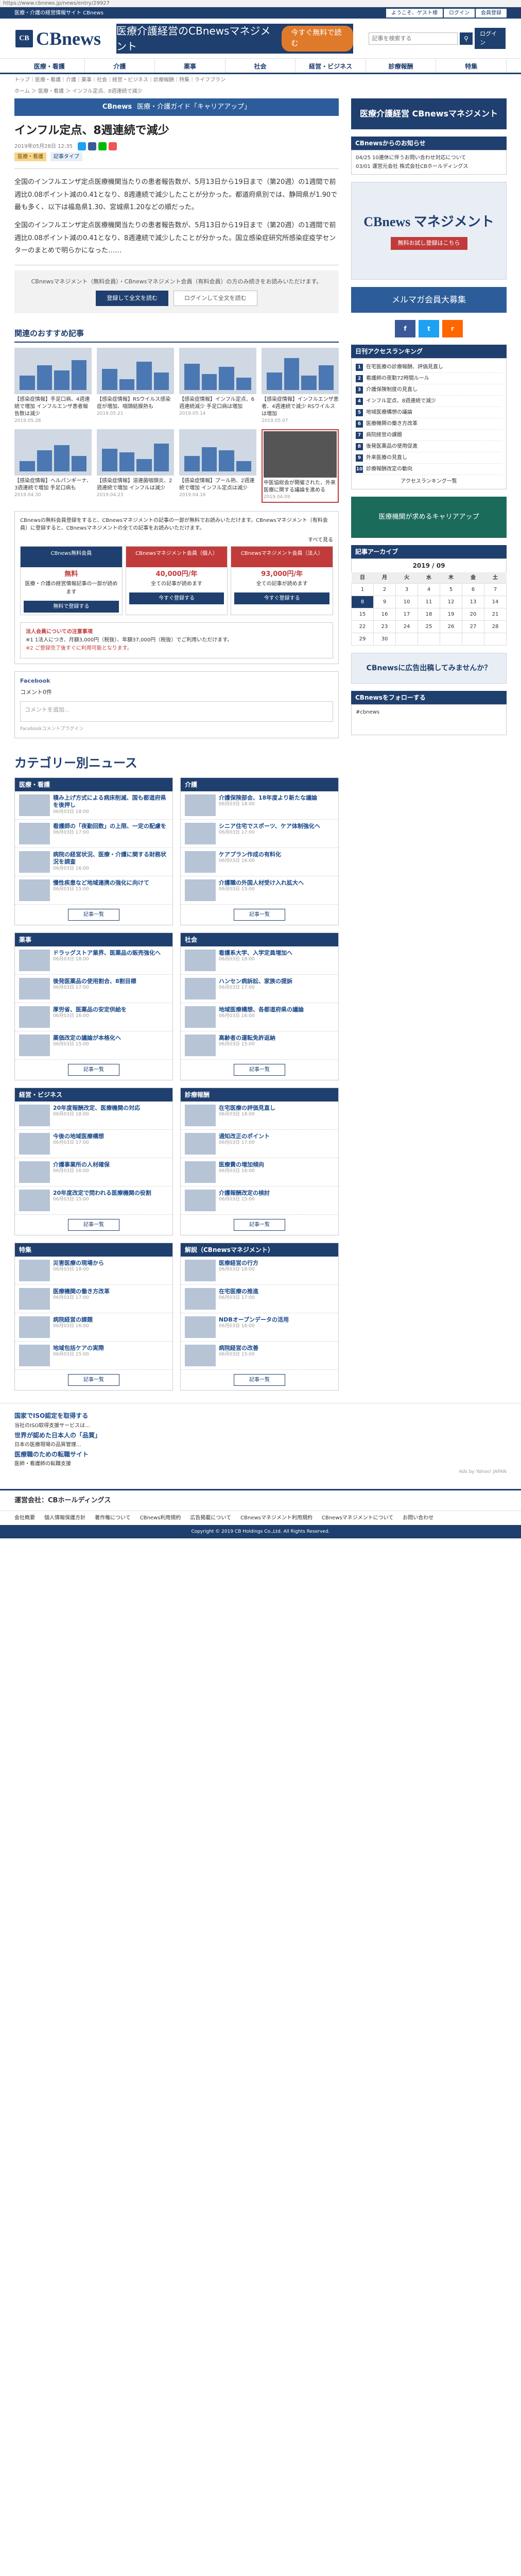  What do you see at coordinates (93, 890) in the screenshot?
I see `category-item: 慢性疾患など地域連携の強化に向けて 06月03日 15:00` at bounding box center [93, 890].